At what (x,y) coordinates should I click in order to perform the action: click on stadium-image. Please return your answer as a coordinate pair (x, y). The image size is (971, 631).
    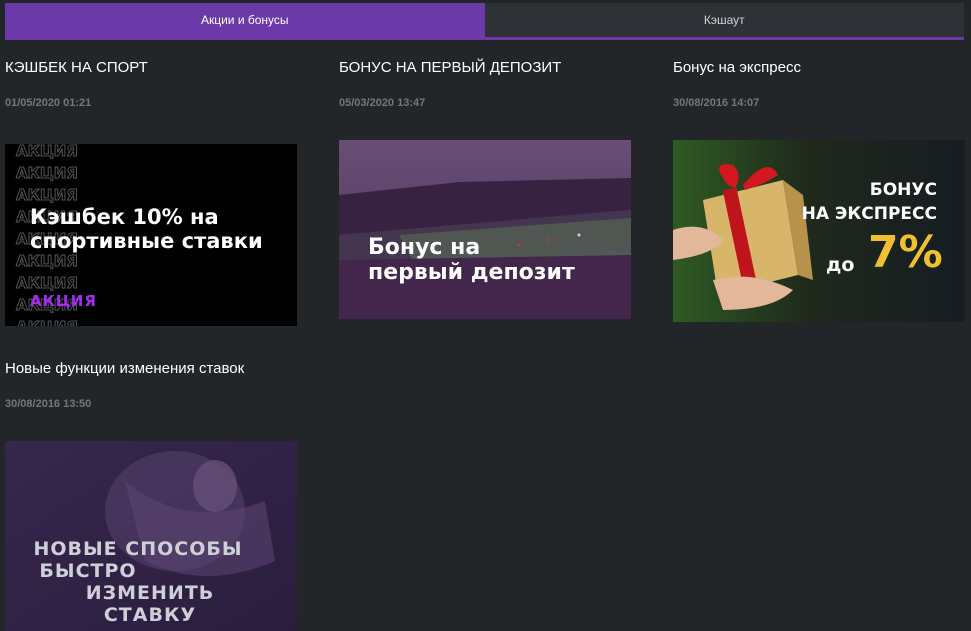
    Looking at the image, I should click on (485, 229).